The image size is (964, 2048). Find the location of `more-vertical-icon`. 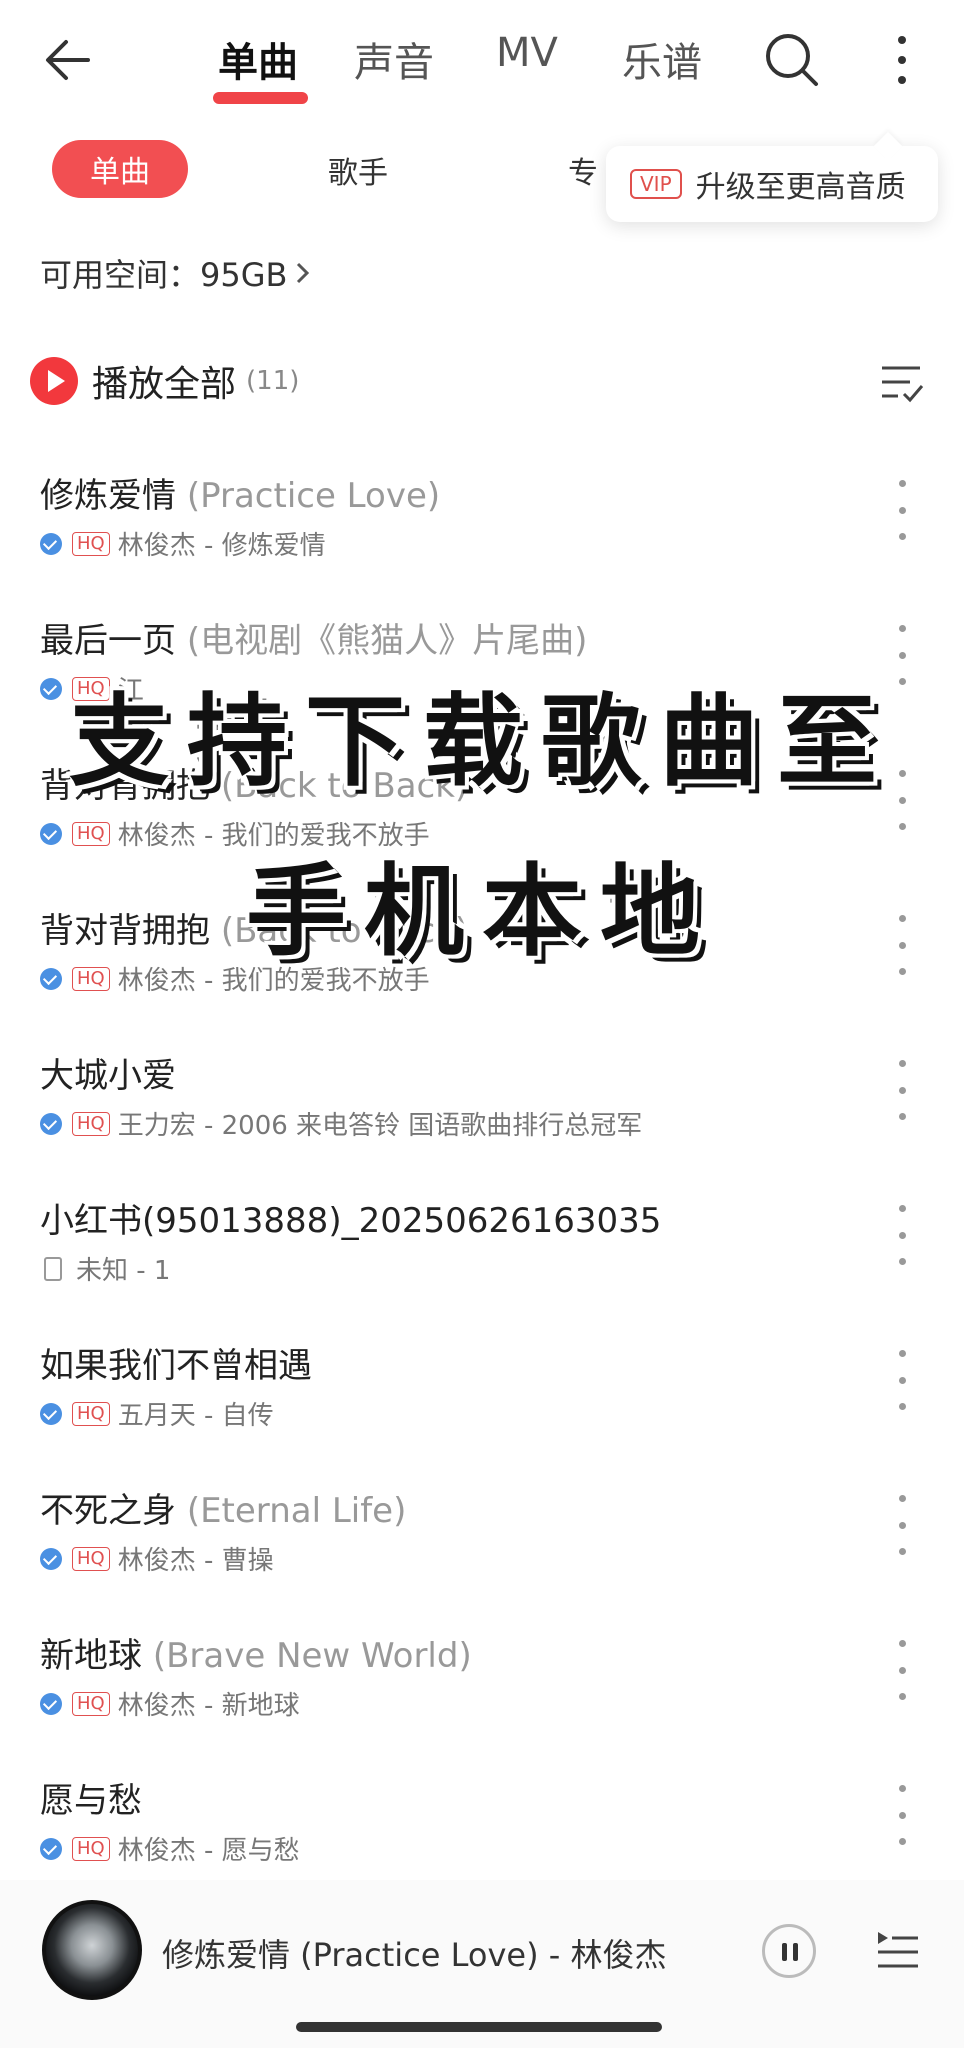

more-vertical-icon is located at coordinates (902, 60).